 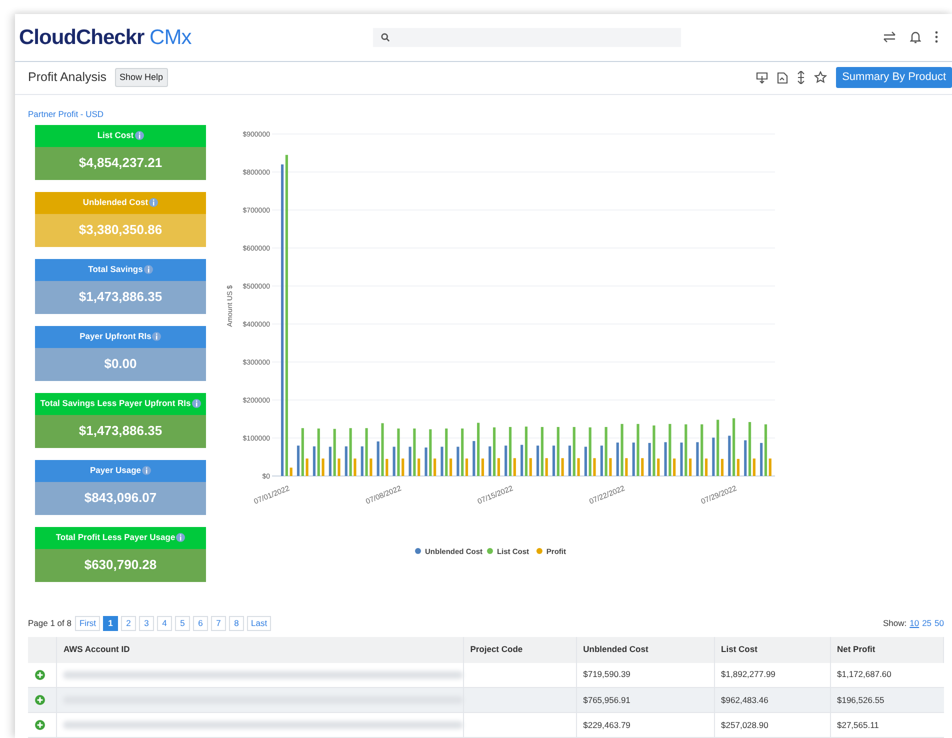 I want to click on kpi-label: Payer Upfront RIs, so click(x=116, y=337).